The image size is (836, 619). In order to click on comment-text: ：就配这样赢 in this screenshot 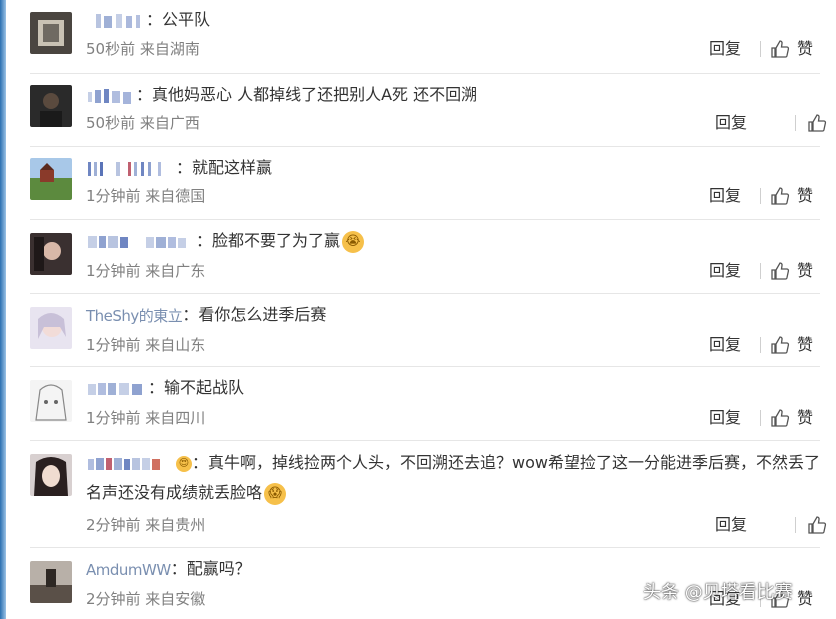, I will do `click(224, 167)`.